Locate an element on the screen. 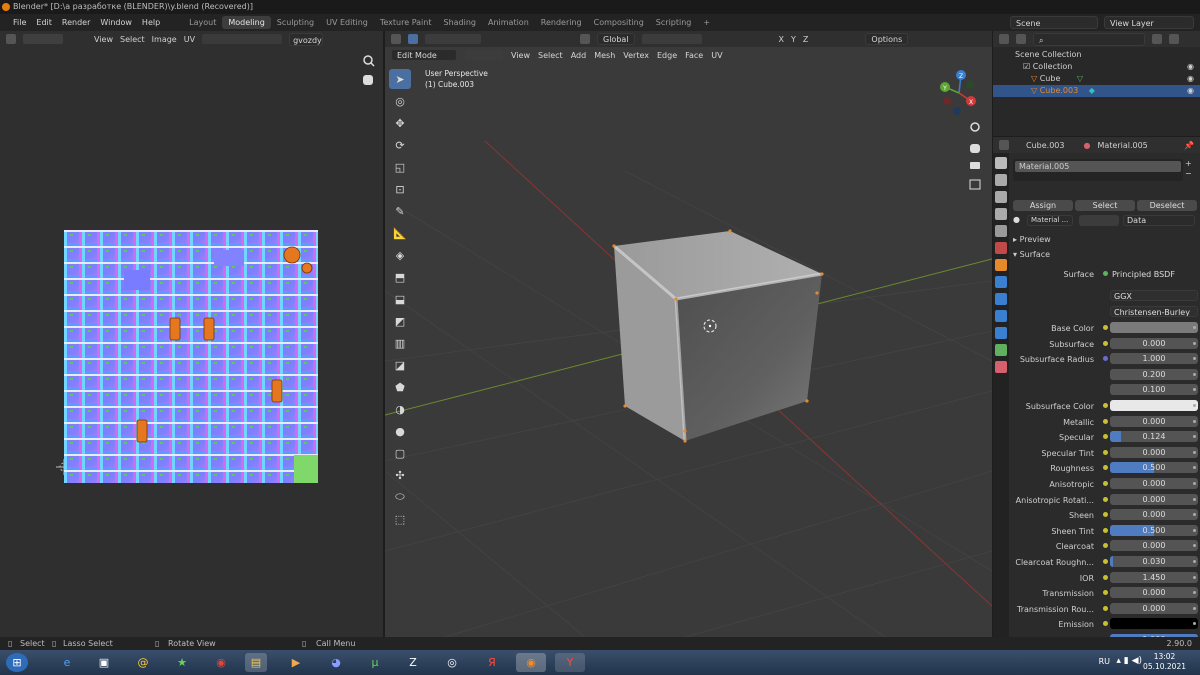 The height and width of the screenshot is (675, 1200). green-star-icon: ★ is located at coordinates (182, 662).